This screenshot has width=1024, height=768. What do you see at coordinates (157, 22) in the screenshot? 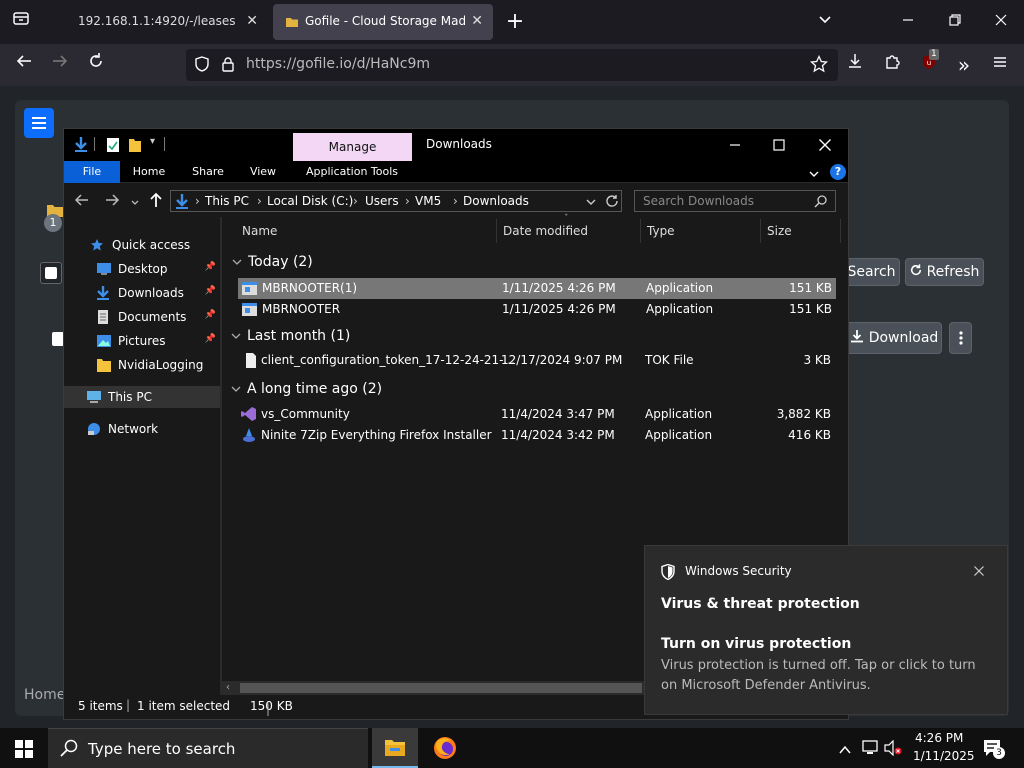
I see `tab-leases: 192.168.1.1:4920/-/leases ✕` at bounding box center [157, 22].